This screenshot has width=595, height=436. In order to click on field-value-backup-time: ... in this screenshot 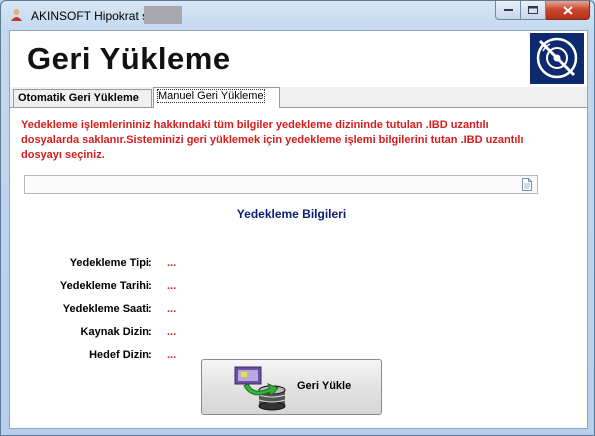, I will do `click(172, 309)`.